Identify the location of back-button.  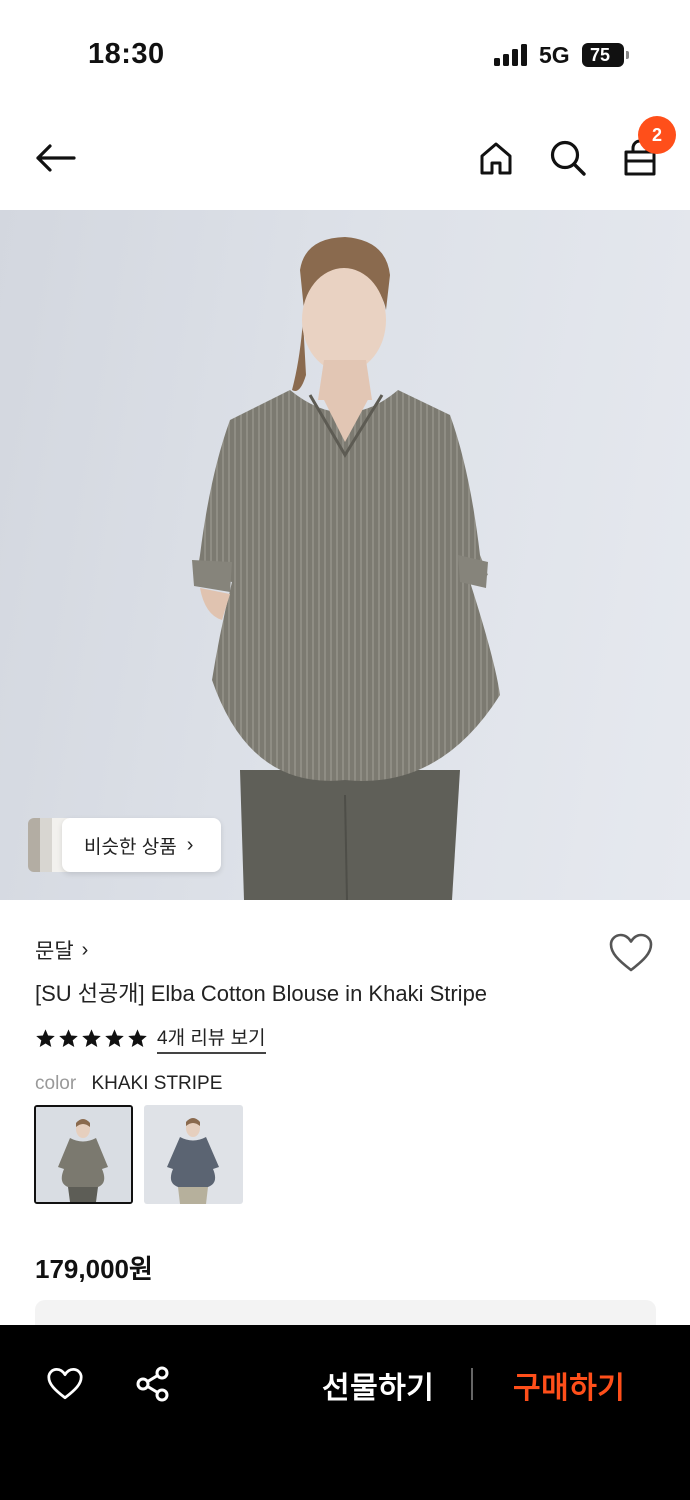
(55, 158).